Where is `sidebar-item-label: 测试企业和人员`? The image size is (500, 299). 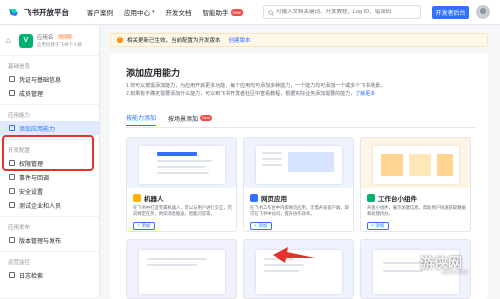 sidebar-item-label: 测试企业和人员 is located at coordinates (40, 206).